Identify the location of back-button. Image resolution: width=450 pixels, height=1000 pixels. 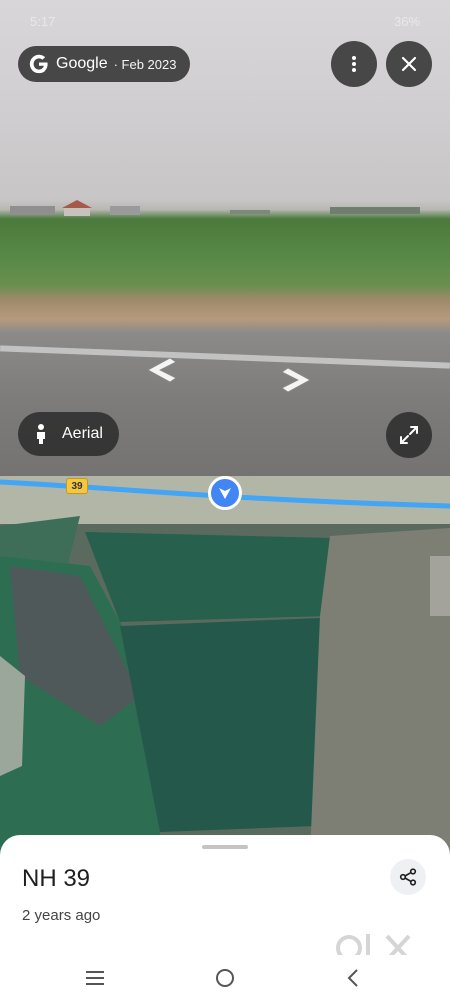
(353, 978).